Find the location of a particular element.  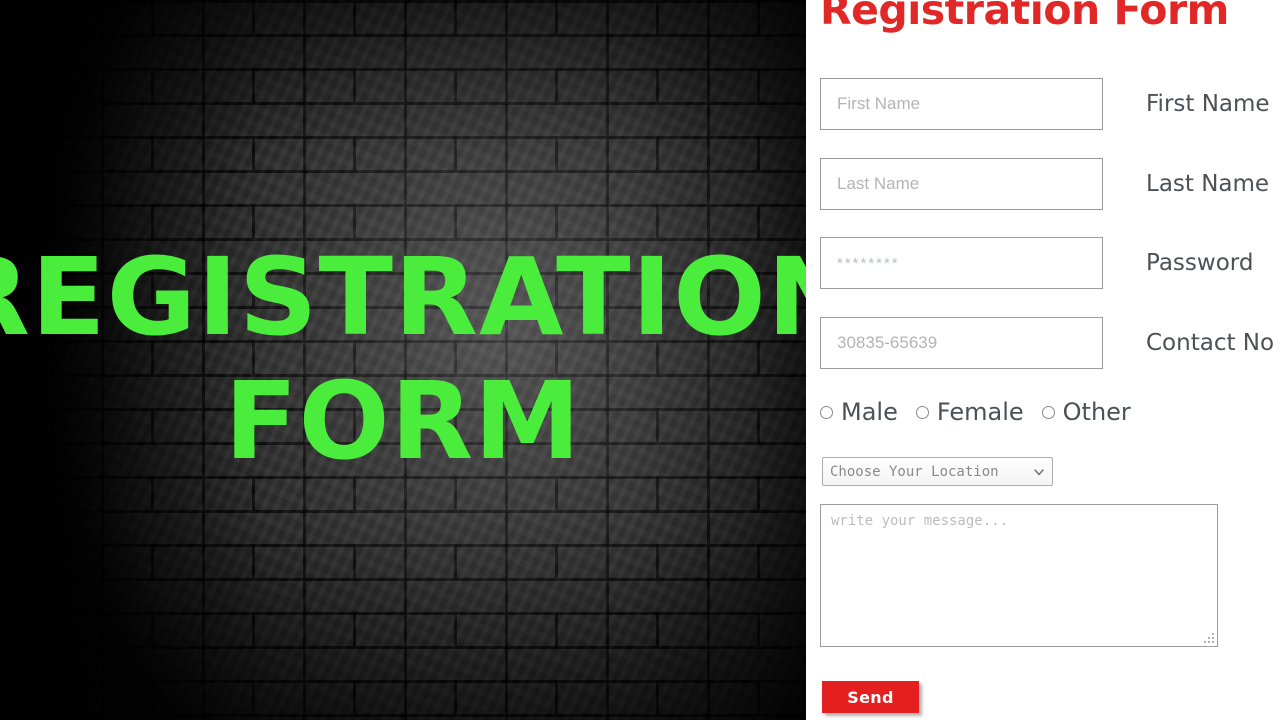

gender-option-other-label: Other is located at coordinates (1096, 412).